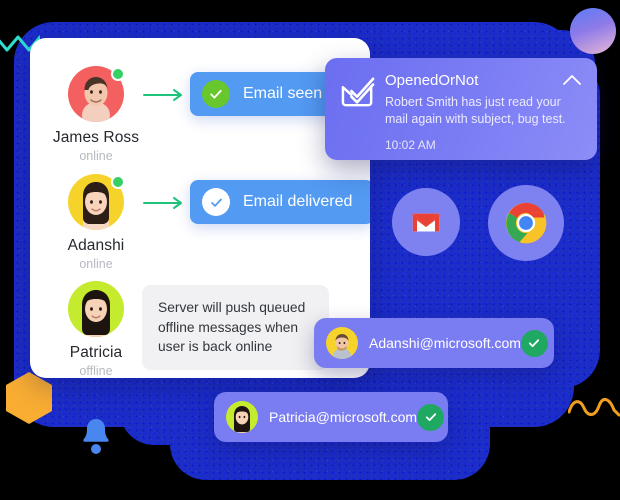 Image resolution: width=620 pixels, height=500 pixels. What do you see at coordinates (593, 31) in the screenshot?
I see `gradient-circle` at bounding box center [593, 31].